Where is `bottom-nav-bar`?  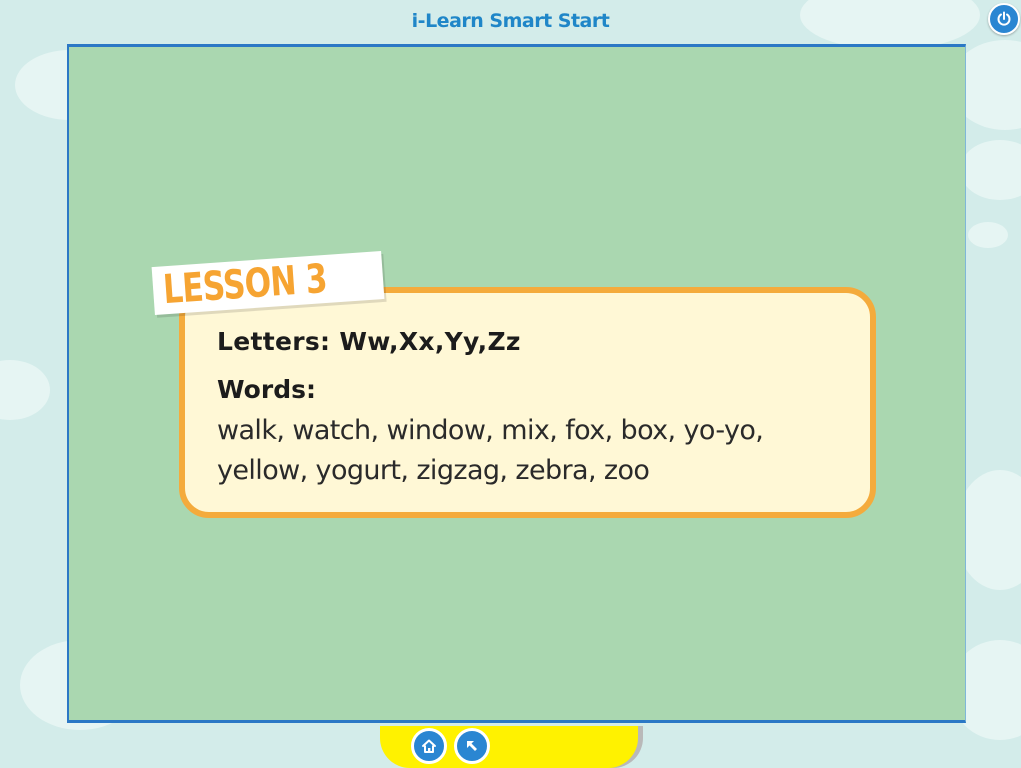
bottom-nav-bar is located at coordinates (509, 747).